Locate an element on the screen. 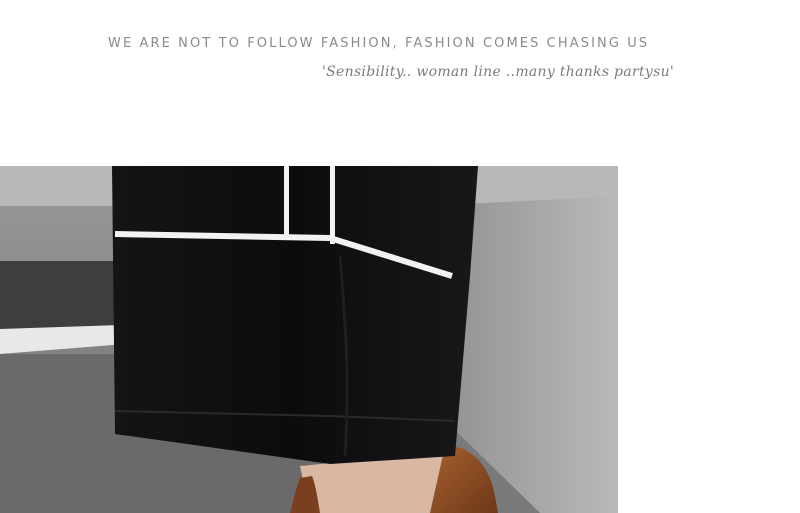  piping-vertical-left is located at coordinates (286, 201).